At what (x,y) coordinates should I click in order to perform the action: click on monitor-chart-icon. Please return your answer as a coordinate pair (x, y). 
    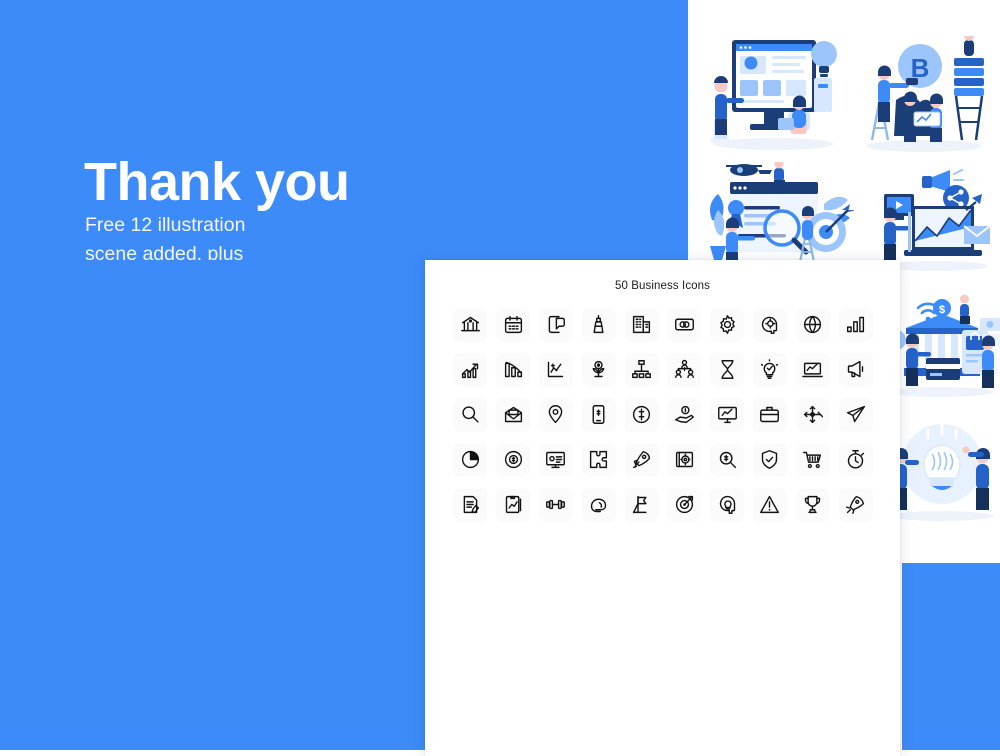
    Looking at the image, I should click on (727, 414).